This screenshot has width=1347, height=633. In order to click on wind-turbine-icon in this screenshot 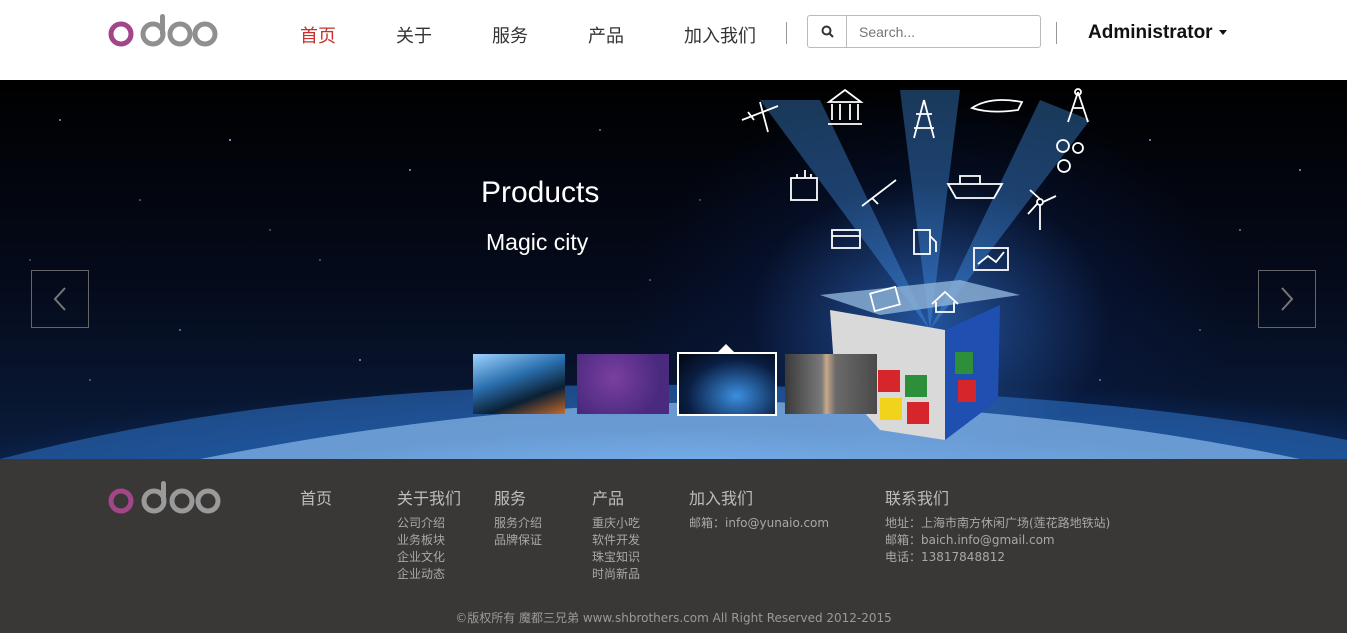, I will do `click(1042, 209)`.